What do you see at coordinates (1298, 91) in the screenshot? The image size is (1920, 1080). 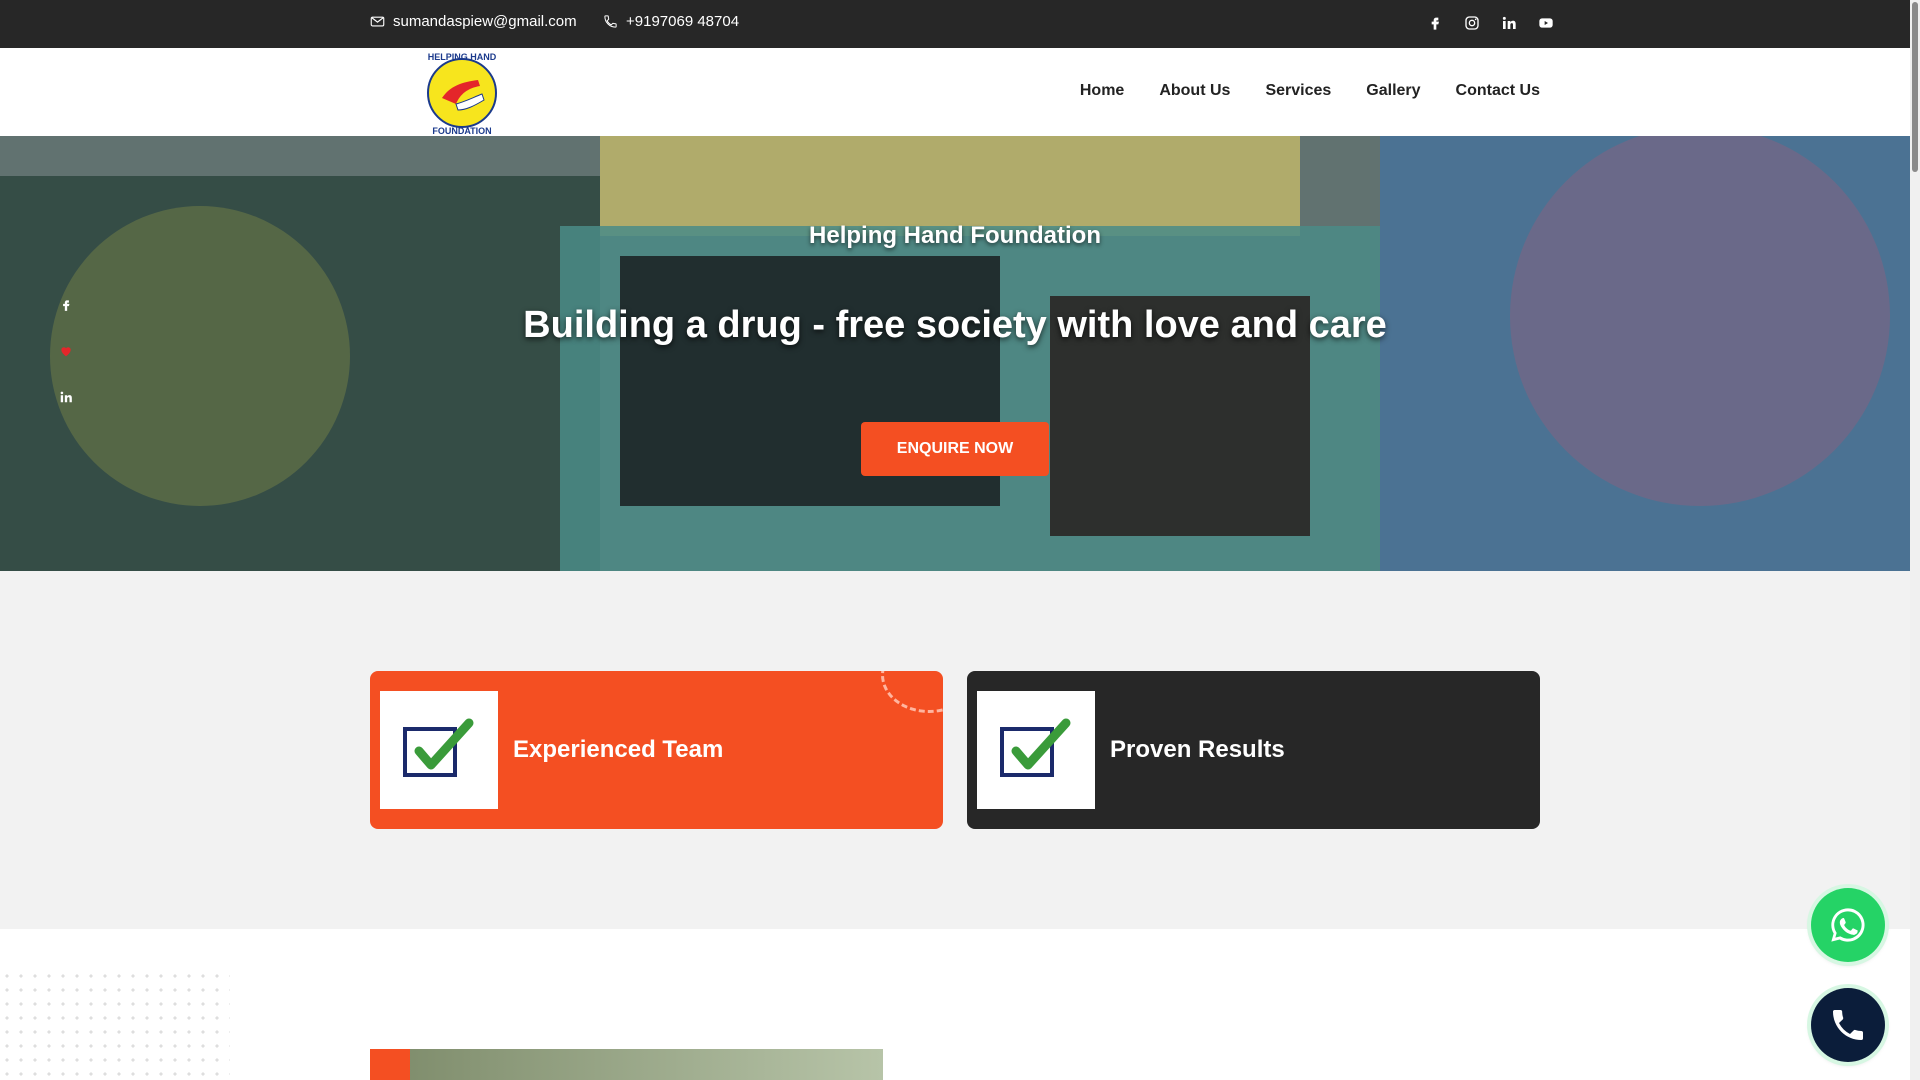 I see `nav-services: Services` at bounding box center [1298, 91].